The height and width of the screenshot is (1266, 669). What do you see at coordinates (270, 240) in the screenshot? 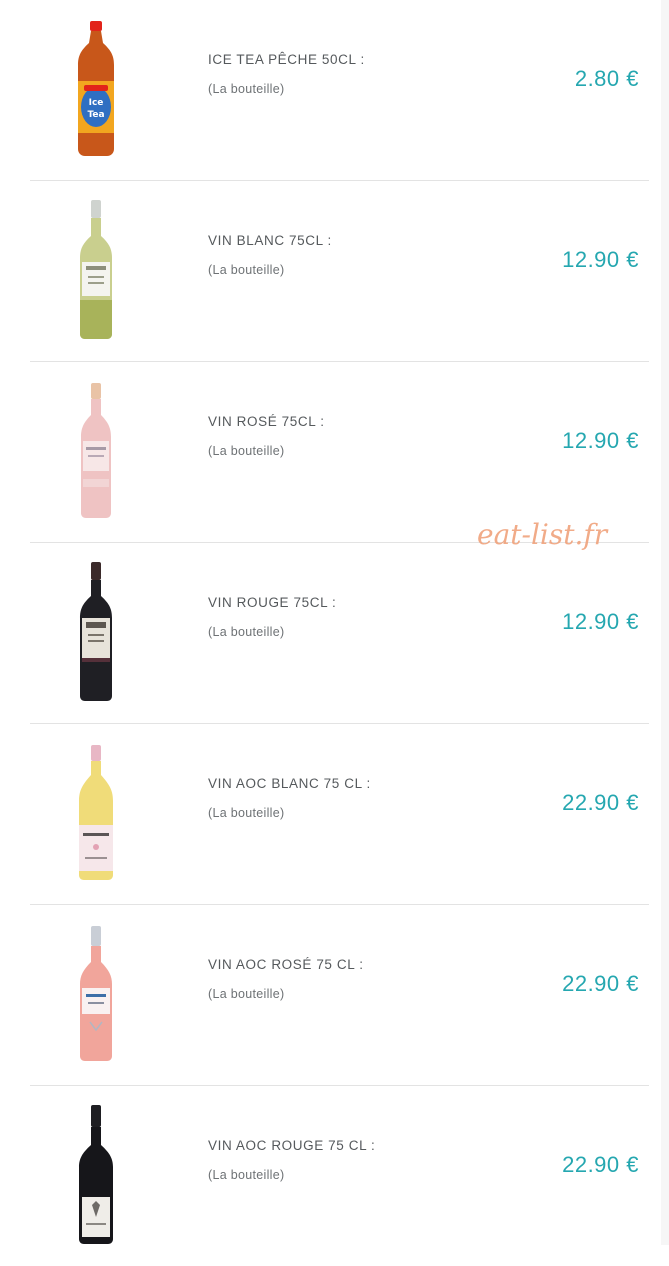
I see `product-name: VIN BLANC 75CL :` at bounding box center [270, 240].